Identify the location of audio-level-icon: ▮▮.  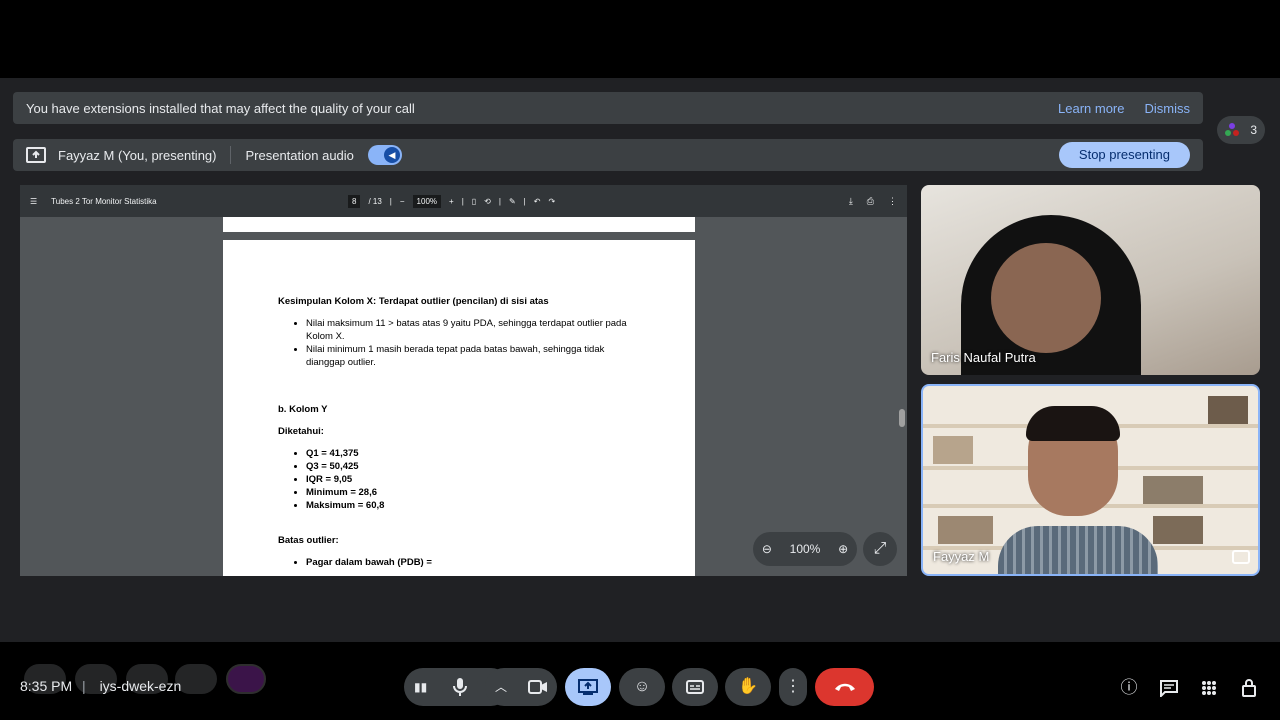
(421, 687).